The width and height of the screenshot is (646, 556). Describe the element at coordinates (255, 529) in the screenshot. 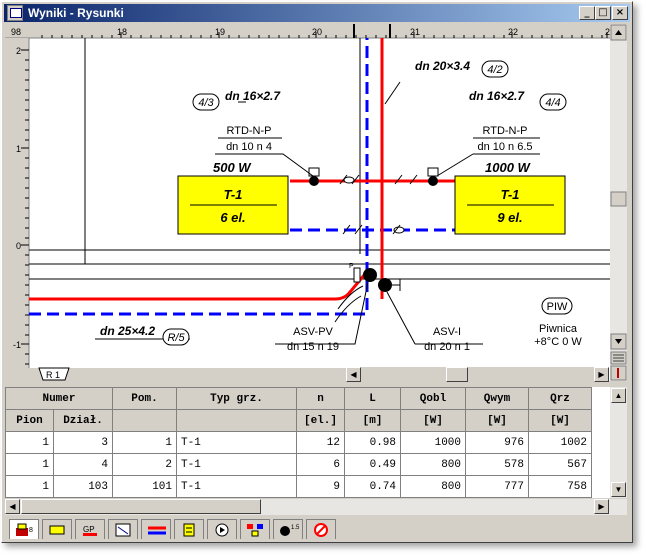

I see `tab-network` at that location.